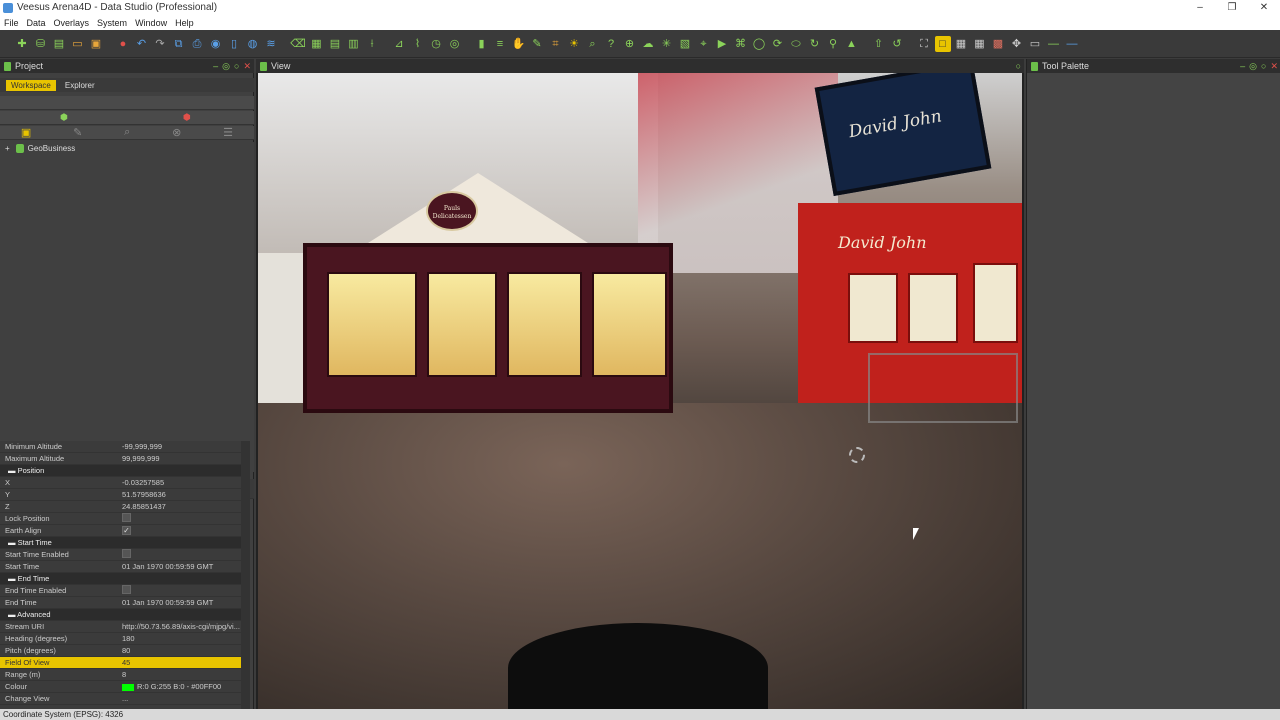 The width and height of the screenshot is (1280, 720). What do you see at coordinates (184, 23) in the screenshot?
I see `menu-help: Help` at bounding box center [184, 23].